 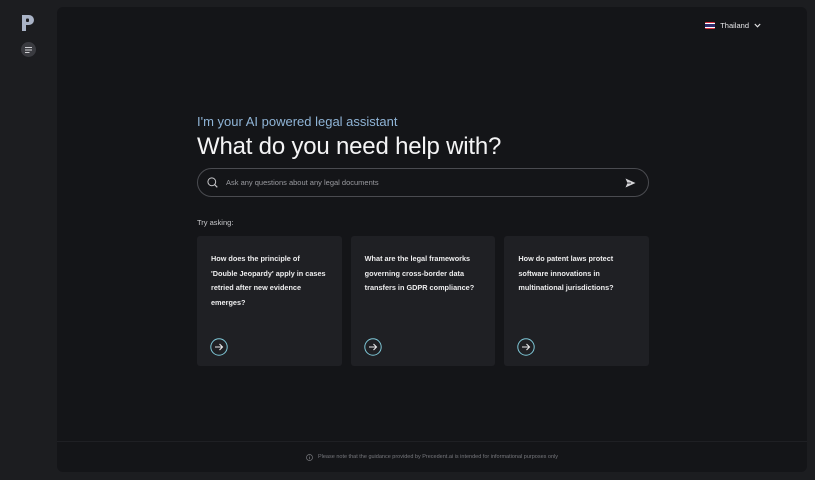 What do you see at coordinates (297, 121) in the screenshot?
I see `hero-subtitle: I'm your AI powered legal assistant` at bounding box center [297, 121].